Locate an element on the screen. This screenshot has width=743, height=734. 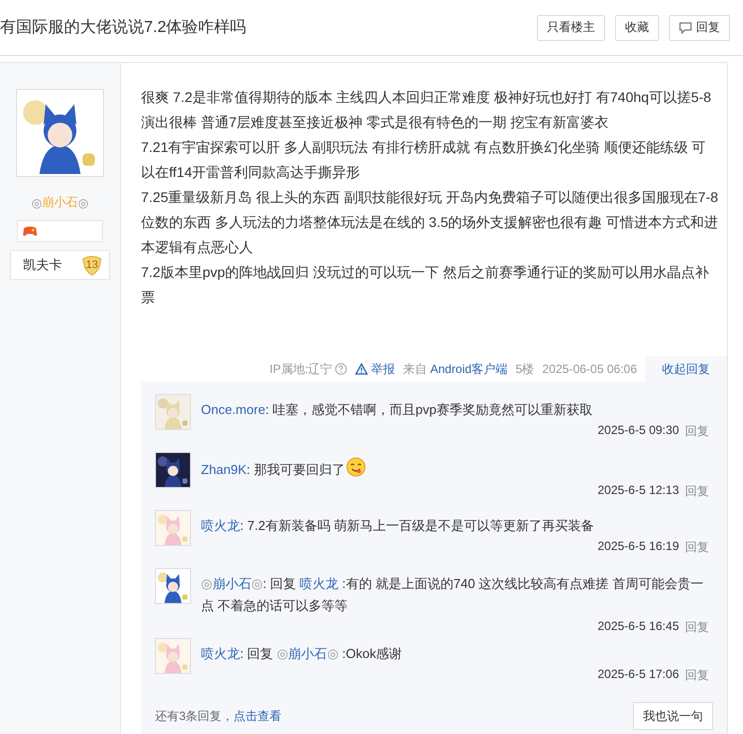
comment-time: 2025-6-5 09:30 is located at coordinates (638, 431).